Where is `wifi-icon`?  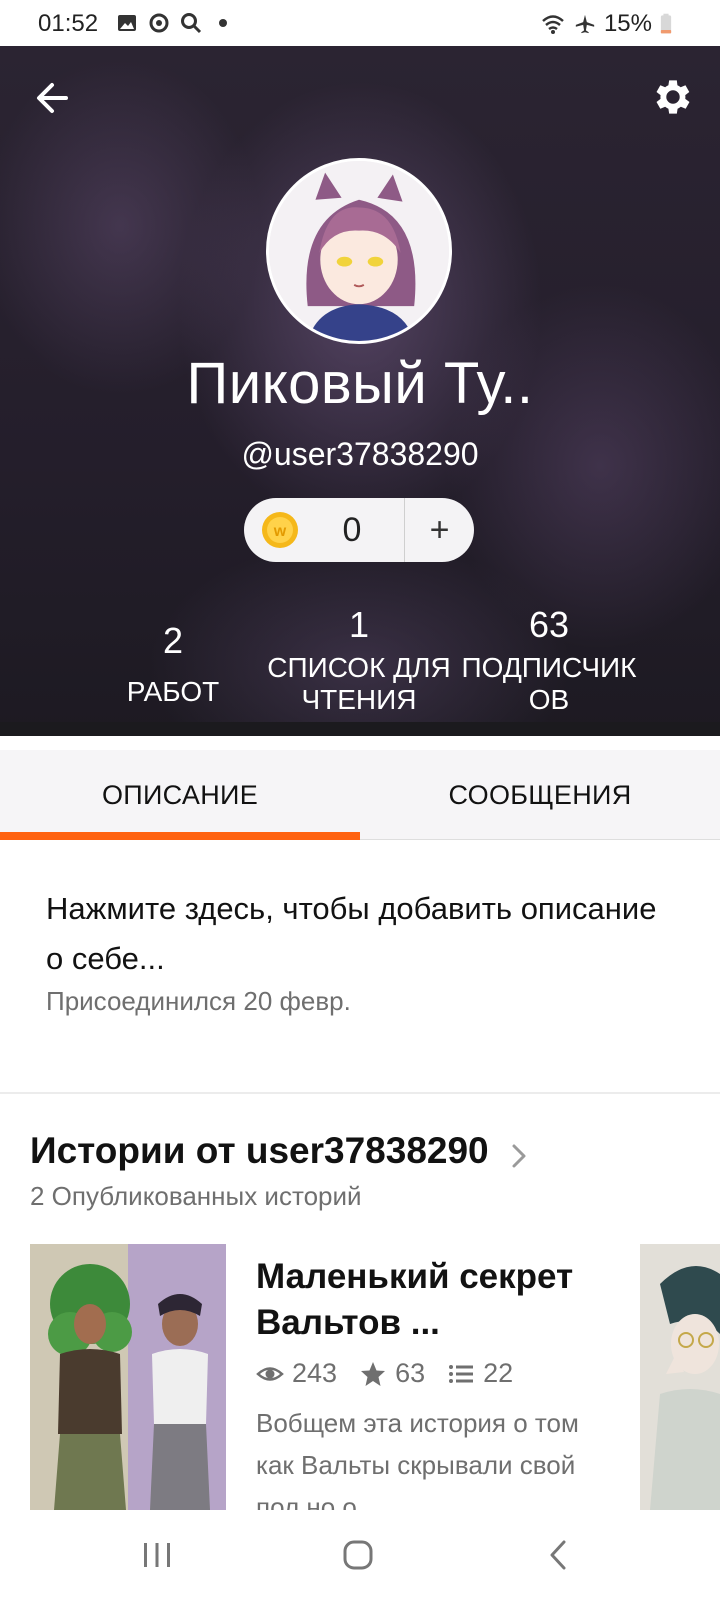 wifi-icon is located at coordinates (553, 24).